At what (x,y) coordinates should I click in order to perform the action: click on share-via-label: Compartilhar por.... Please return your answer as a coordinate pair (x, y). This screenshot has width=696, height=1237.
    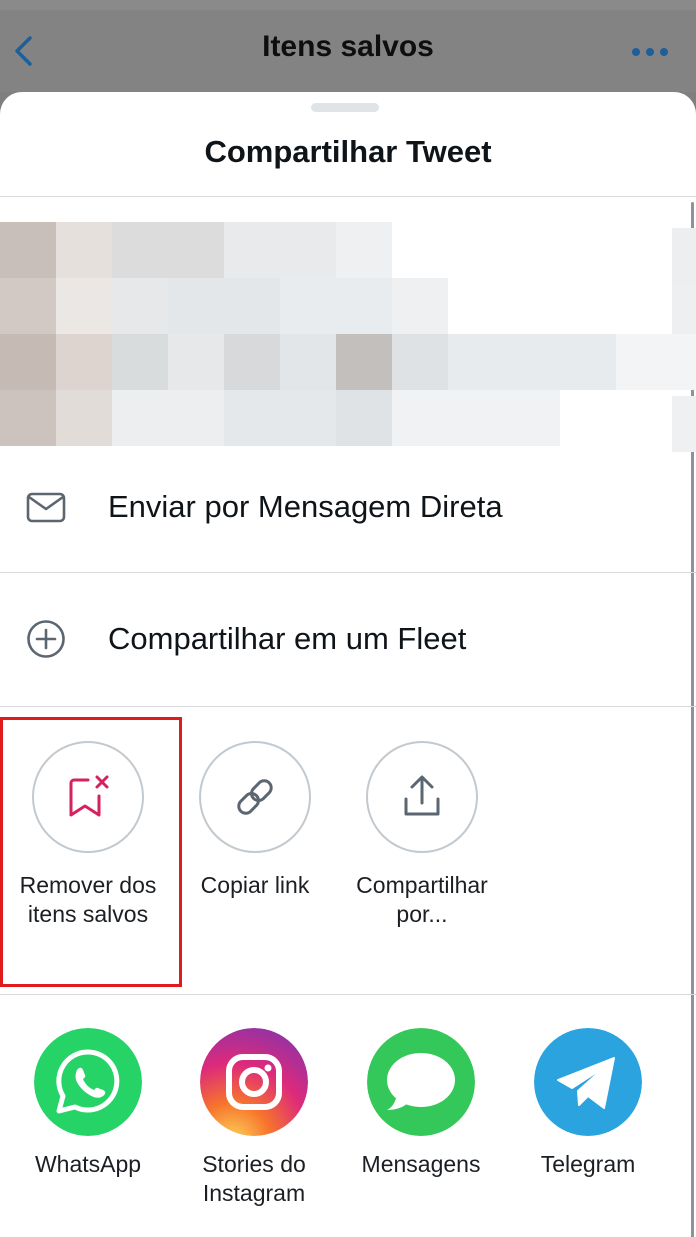
    Looking at the image, I should click on (422, 899).